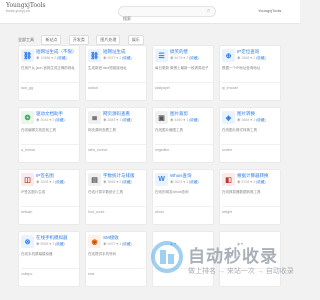  What do you see at coordinates (161, 55) in the screenshot?
I see `tool-icon: ☰` at bounding box center [161, 55].